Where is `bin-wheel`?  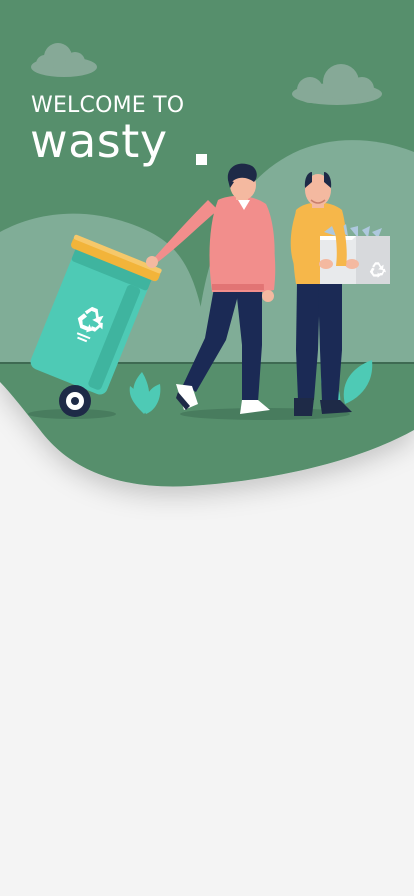 bin-wheel is located at coordinates (75, 401).